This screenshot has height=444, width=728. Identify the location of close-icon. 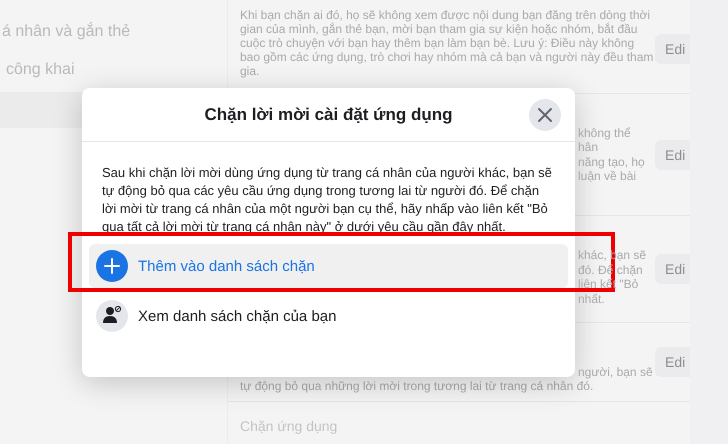
(545, 115).